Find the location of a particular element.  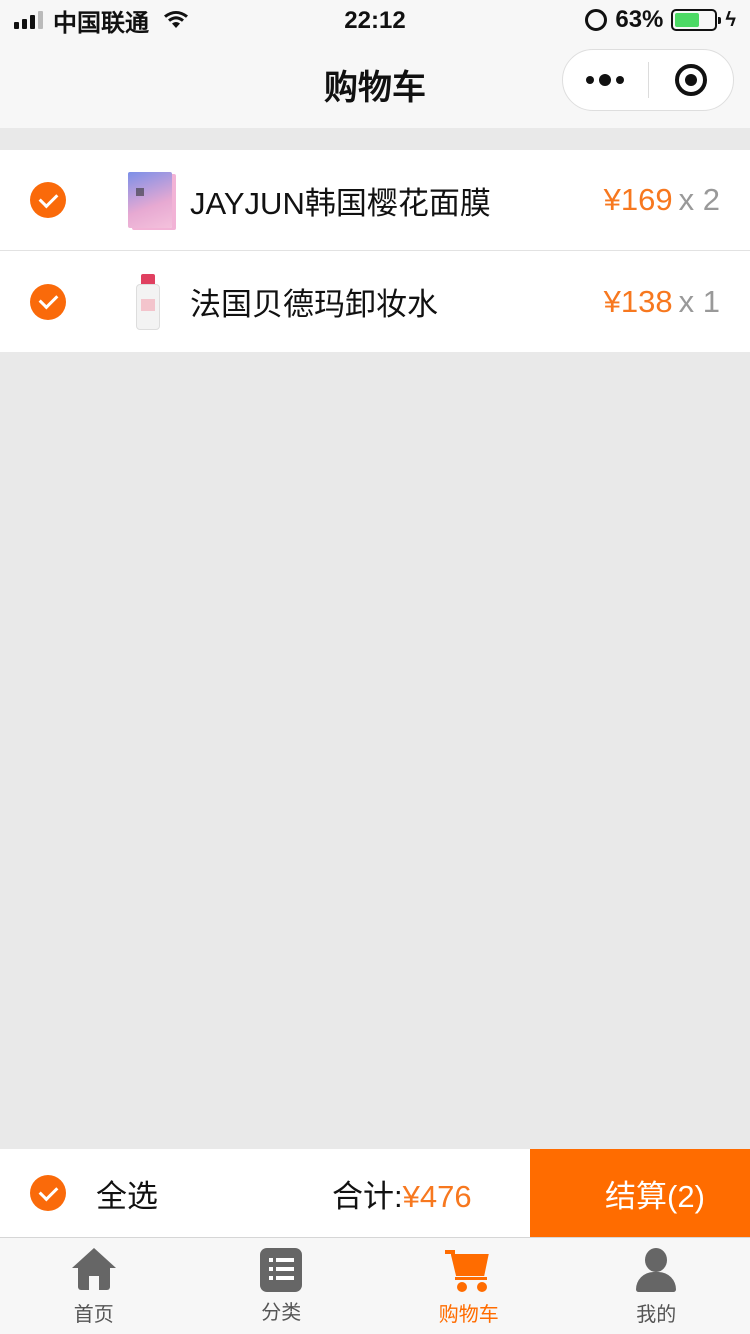

product-quantity: x 1 is located at coordinates (699, 301).